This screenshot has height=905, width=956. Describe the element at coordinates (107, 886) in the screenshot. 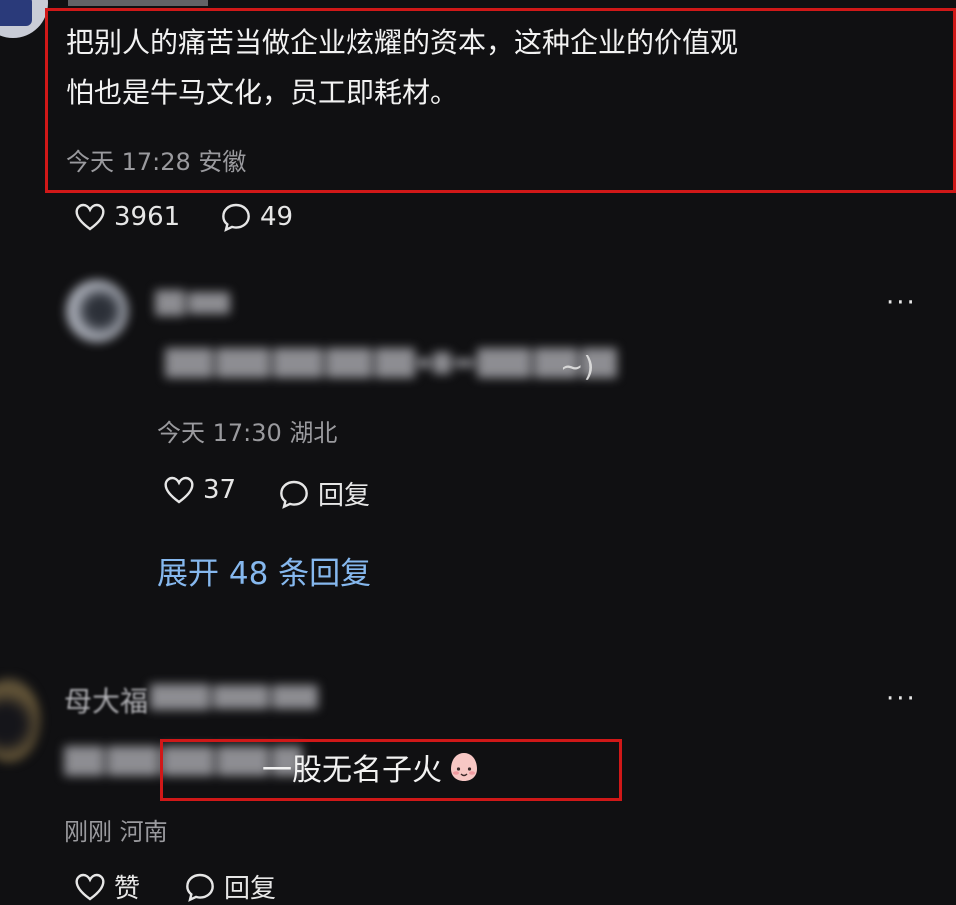

I see `comment2-like-button: 赞` at that location.